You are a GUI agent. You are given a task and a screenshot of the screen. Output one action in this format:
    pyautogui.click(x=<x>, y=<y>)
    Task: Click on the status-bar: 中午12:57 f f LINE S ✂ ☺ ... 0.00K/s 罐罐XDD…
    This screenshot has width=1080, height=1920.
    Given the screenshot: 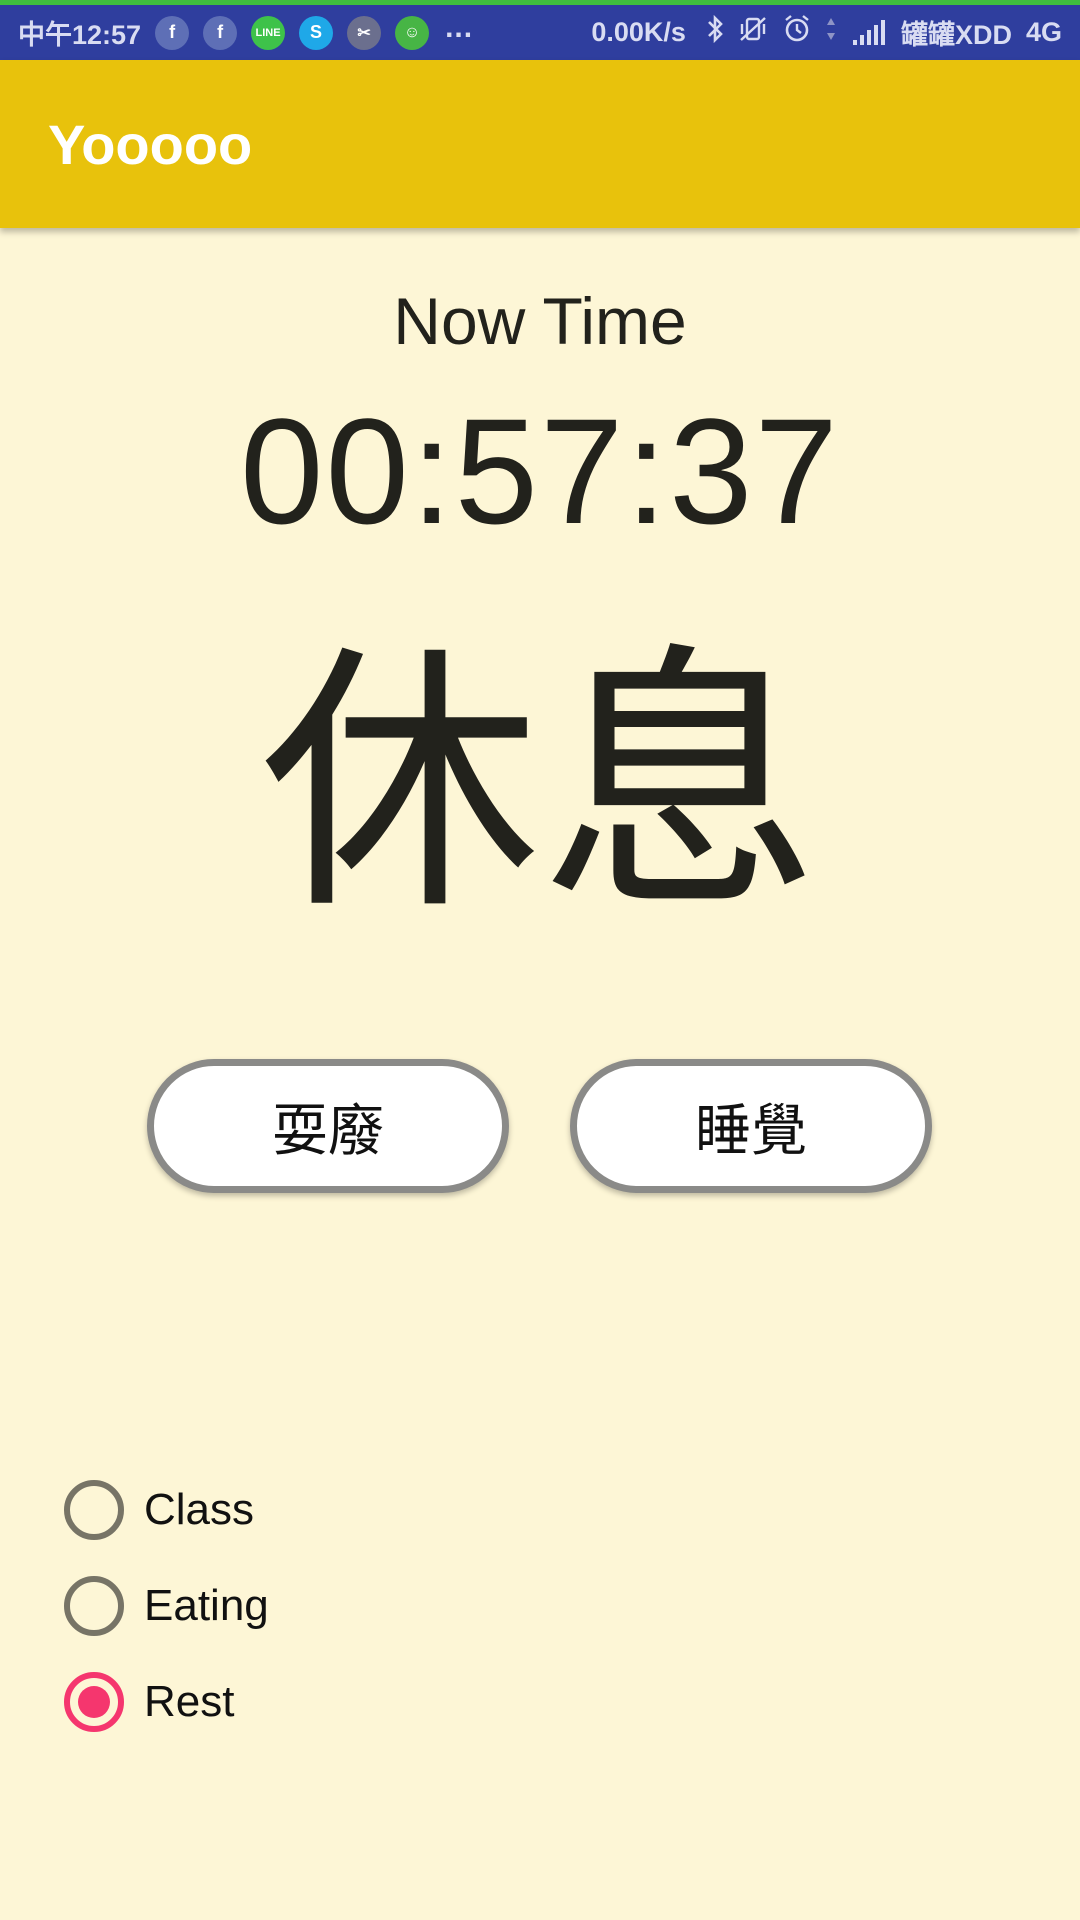 What is the action you would take?
    pyautogui.click(x=540, y=30)
    